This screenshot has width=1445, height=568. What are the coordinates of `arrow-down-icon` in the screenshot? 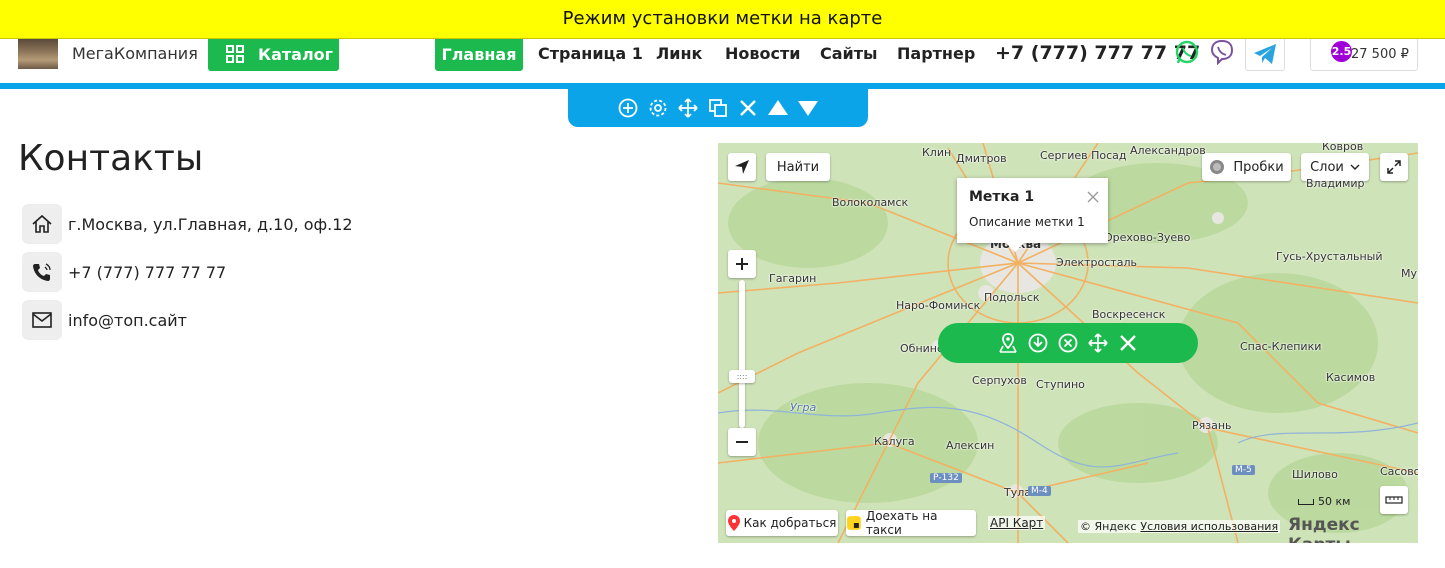 It's located at (808, 108).